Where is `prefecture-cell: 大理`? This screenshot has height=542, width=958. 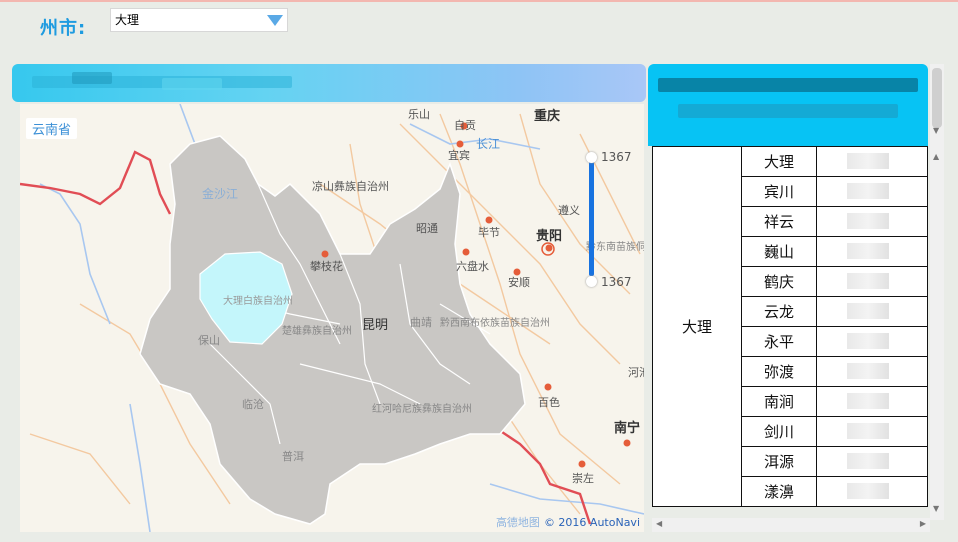 prefecture-cell: 大理 is located at coordinates (697, 326).